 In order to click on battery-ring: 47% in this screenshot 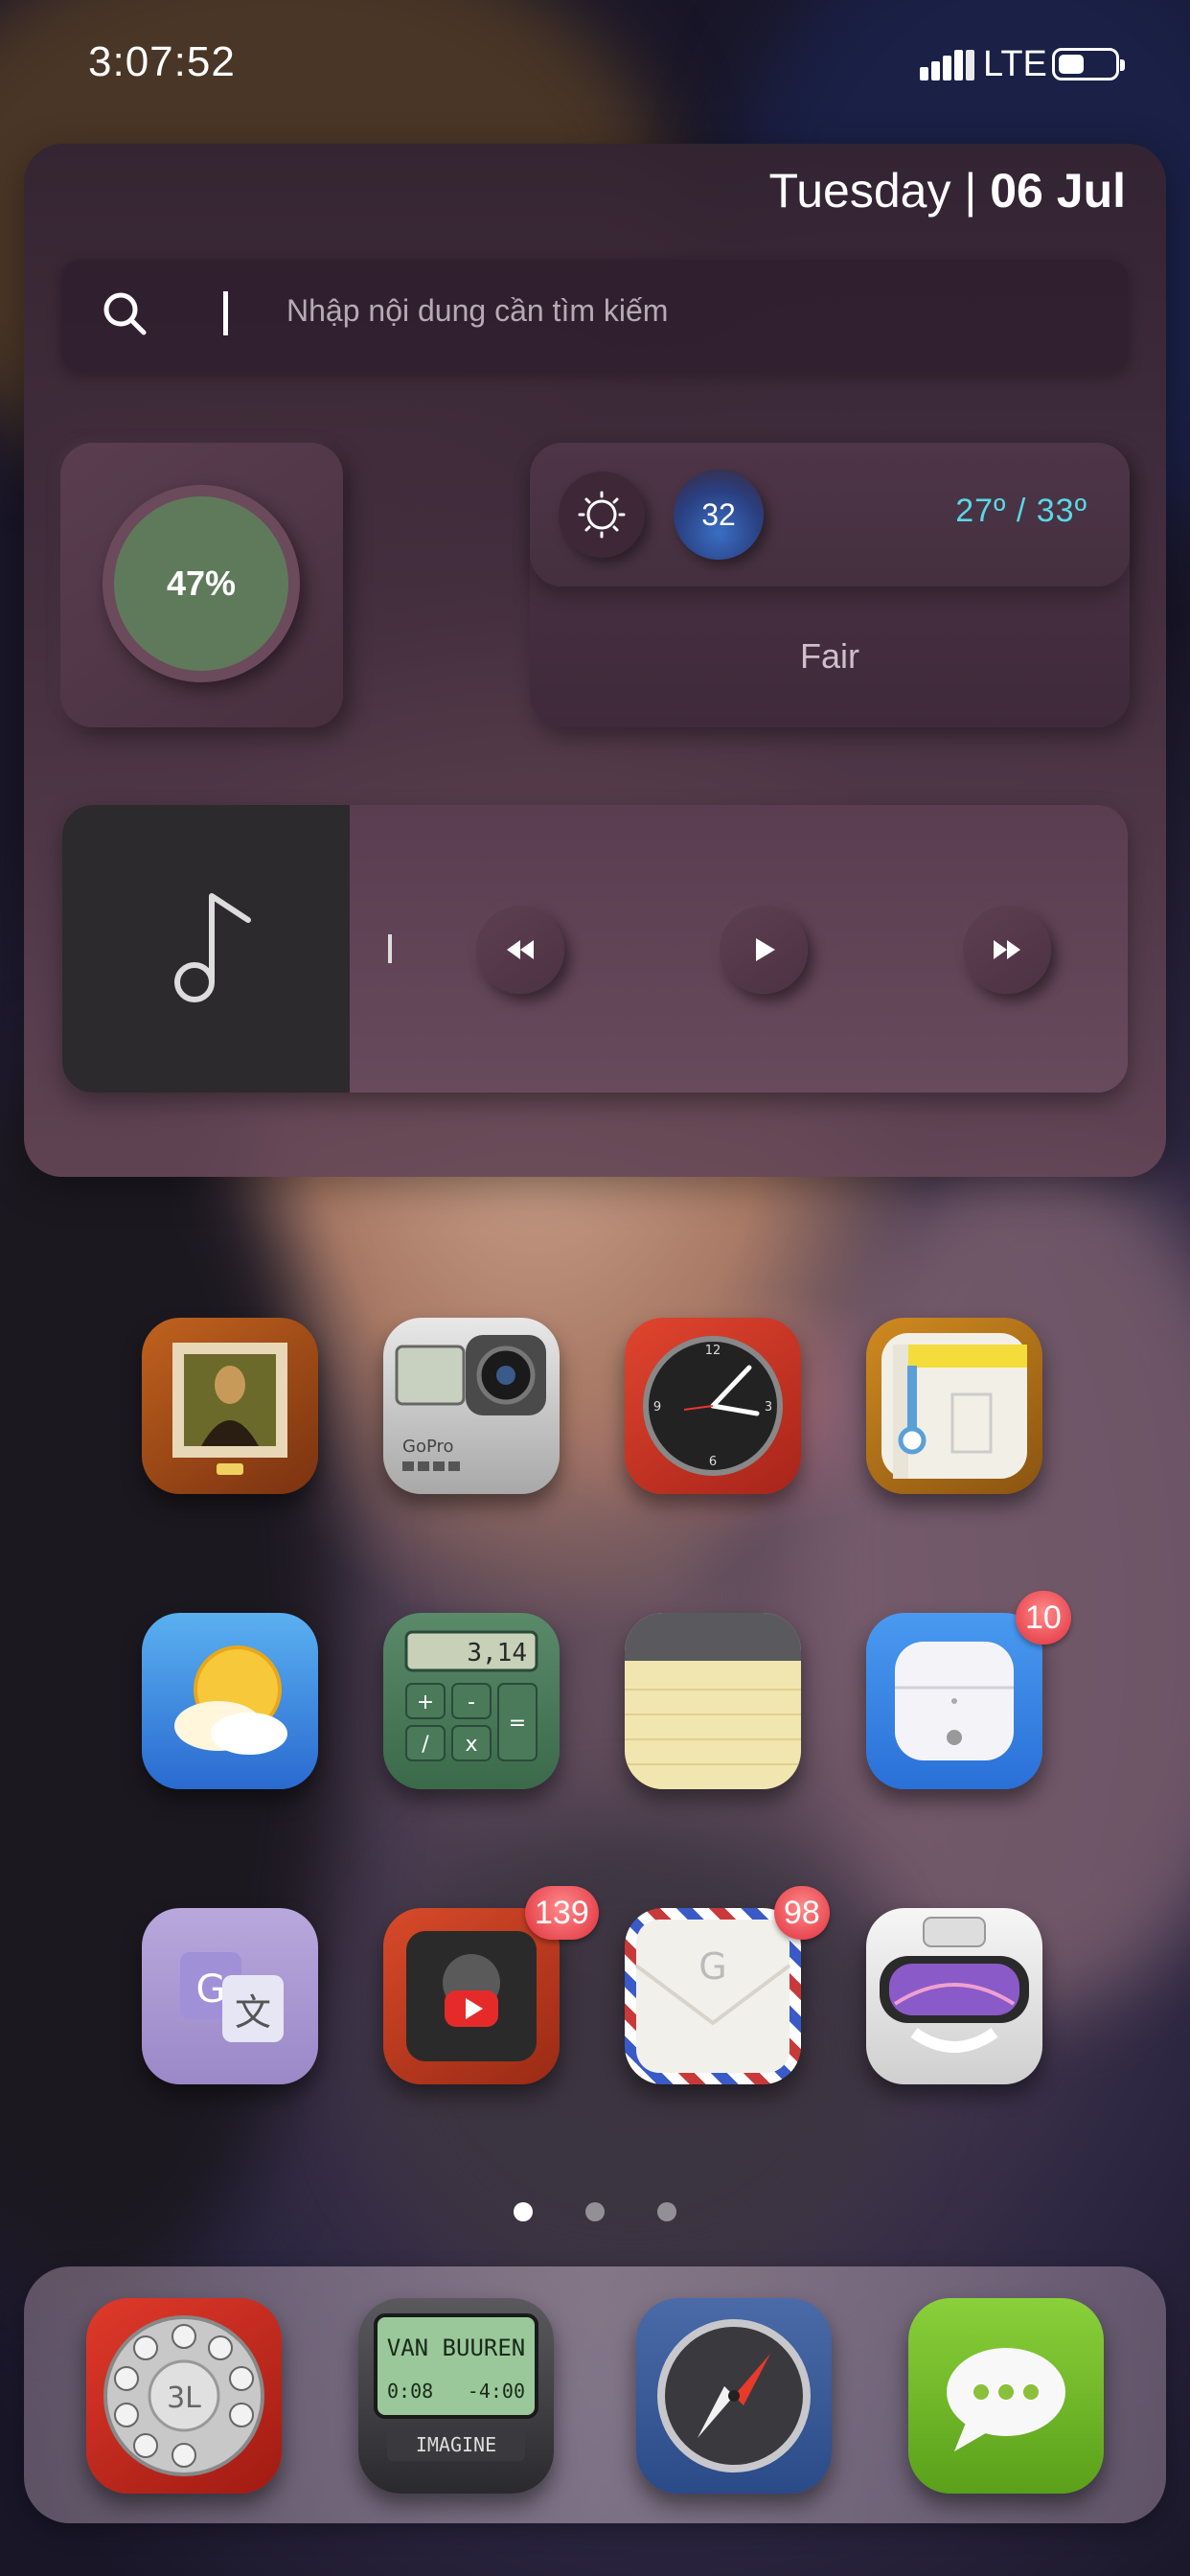, I will do `click(202, 583)`.